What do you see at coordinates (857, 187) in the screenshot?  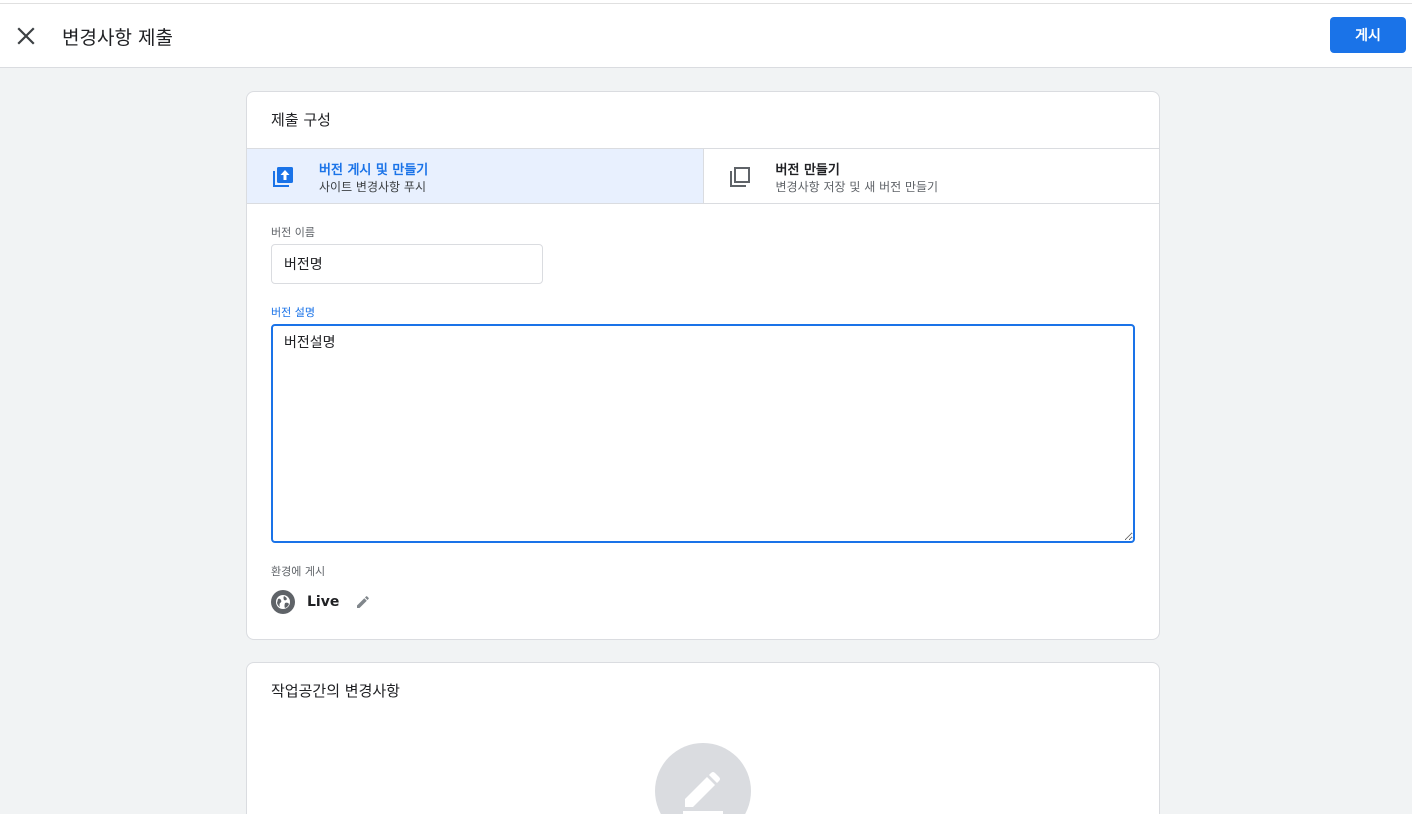 I see `option-subtitle: 변경사항 저장 및 새 버전 만들기` at bounding box center [857, 187].